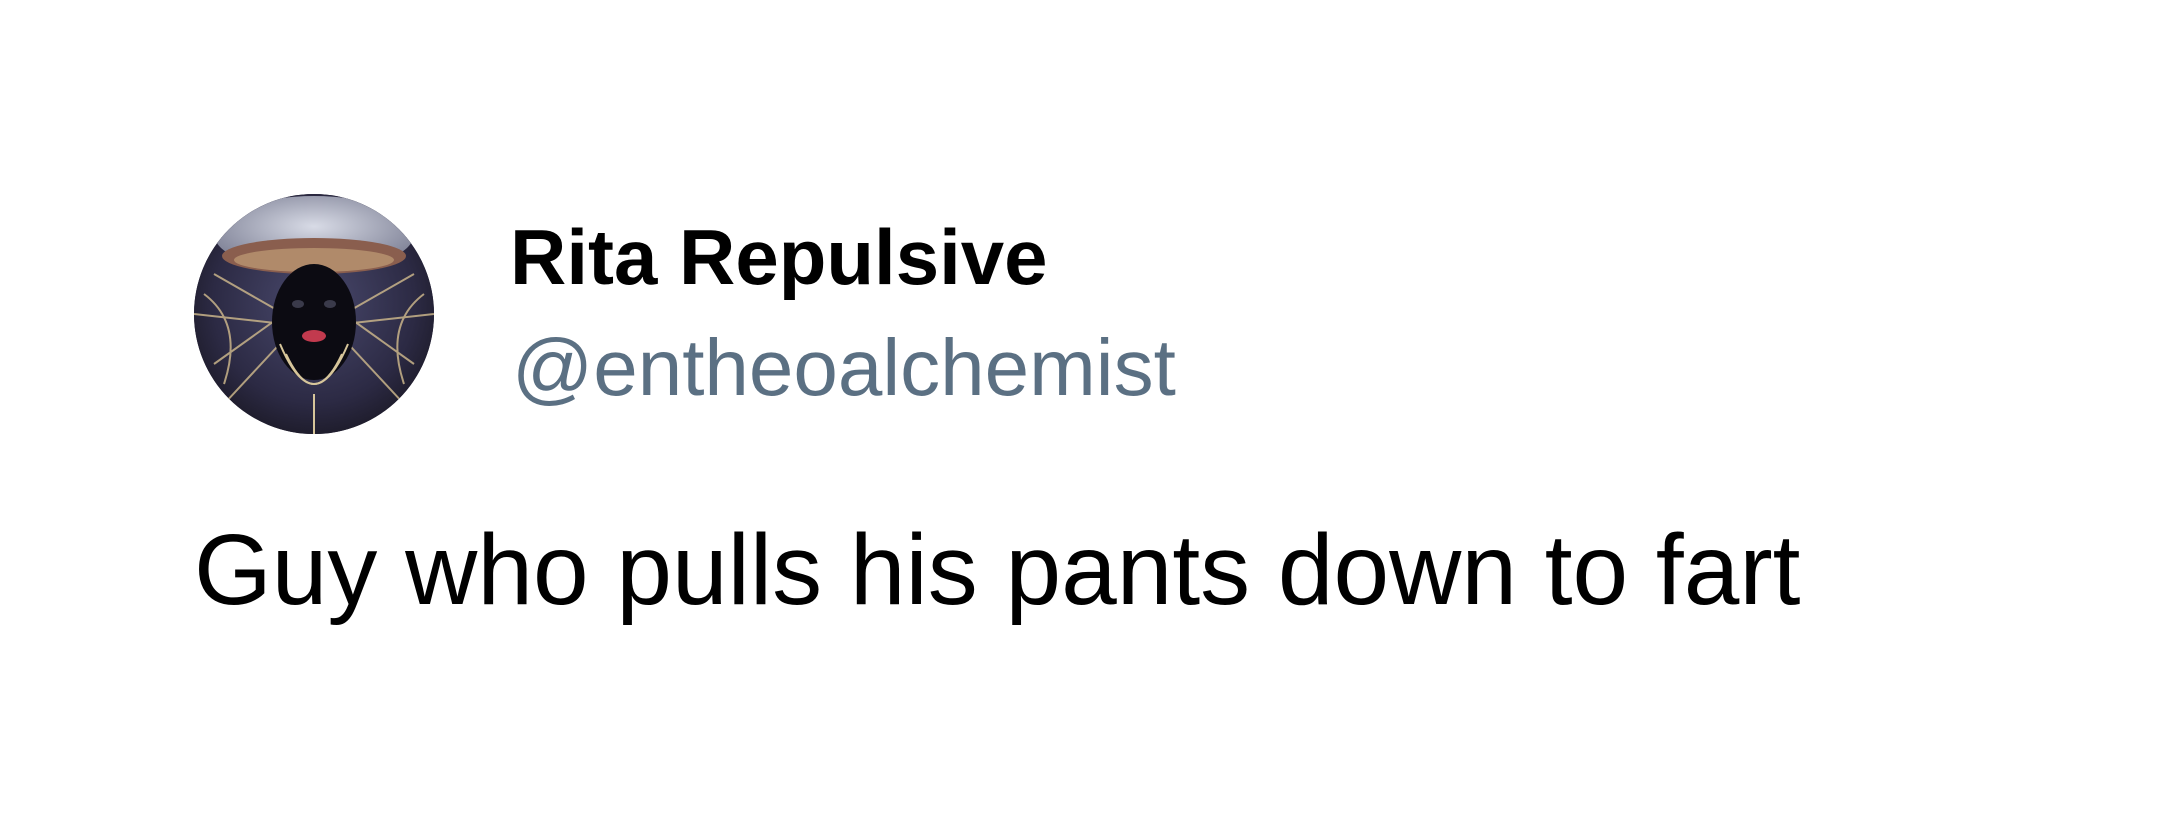 The height and width of the screenshot is (820, 2160). What do you see at coordinates (844, 368) in the screenshot?
I see `author-handle: @entheoalchemist` at bounding box center [844, 368].